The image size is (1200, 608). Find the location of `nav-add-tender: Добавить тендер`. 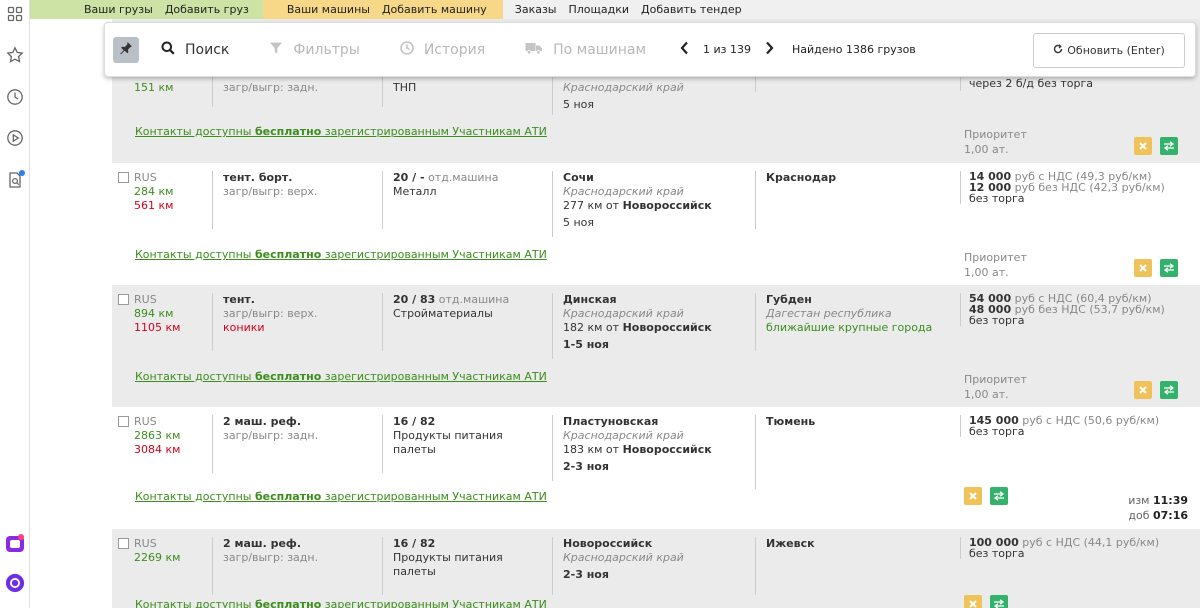

nav-add-tender: Добавить тендер is located at coordinates (691, 9).